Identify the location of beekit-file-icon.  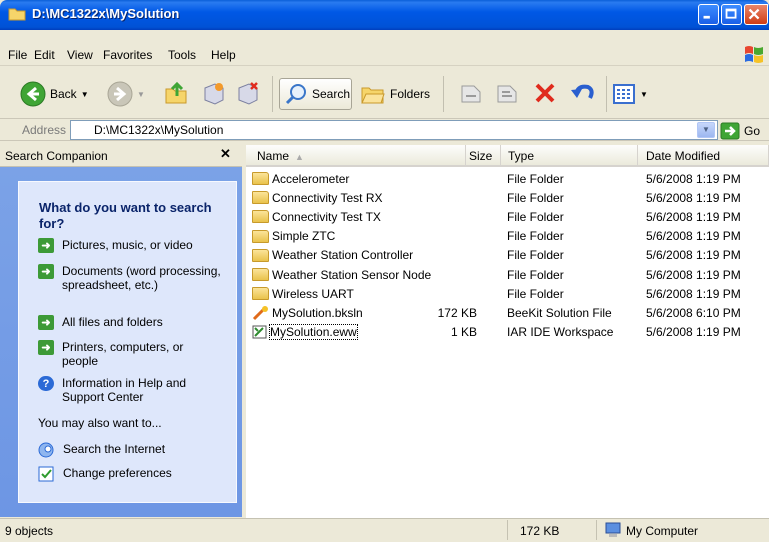
(260, 312).